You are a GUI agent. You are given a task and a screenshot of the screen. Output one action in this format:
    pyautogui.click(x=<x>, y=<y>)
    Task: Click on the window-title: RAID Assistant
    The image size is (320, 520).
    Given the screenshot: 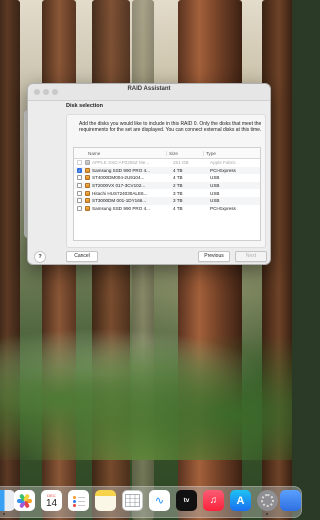 What is the action you would take?
    pyautogui.click(x=149, y=89)
    